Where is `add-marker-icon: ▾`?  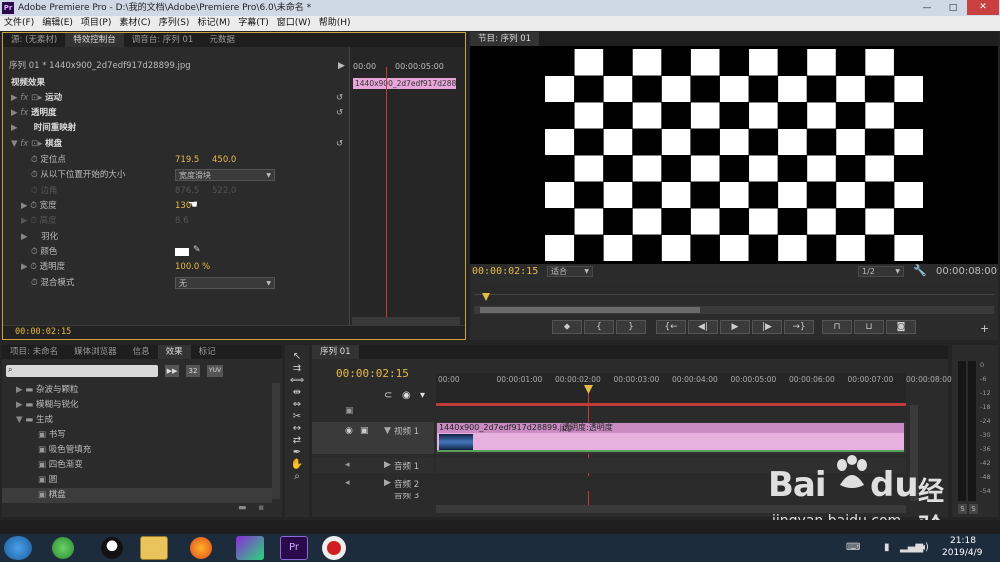
add-marker-icon: ▾ is located at coordinates (422, 395).